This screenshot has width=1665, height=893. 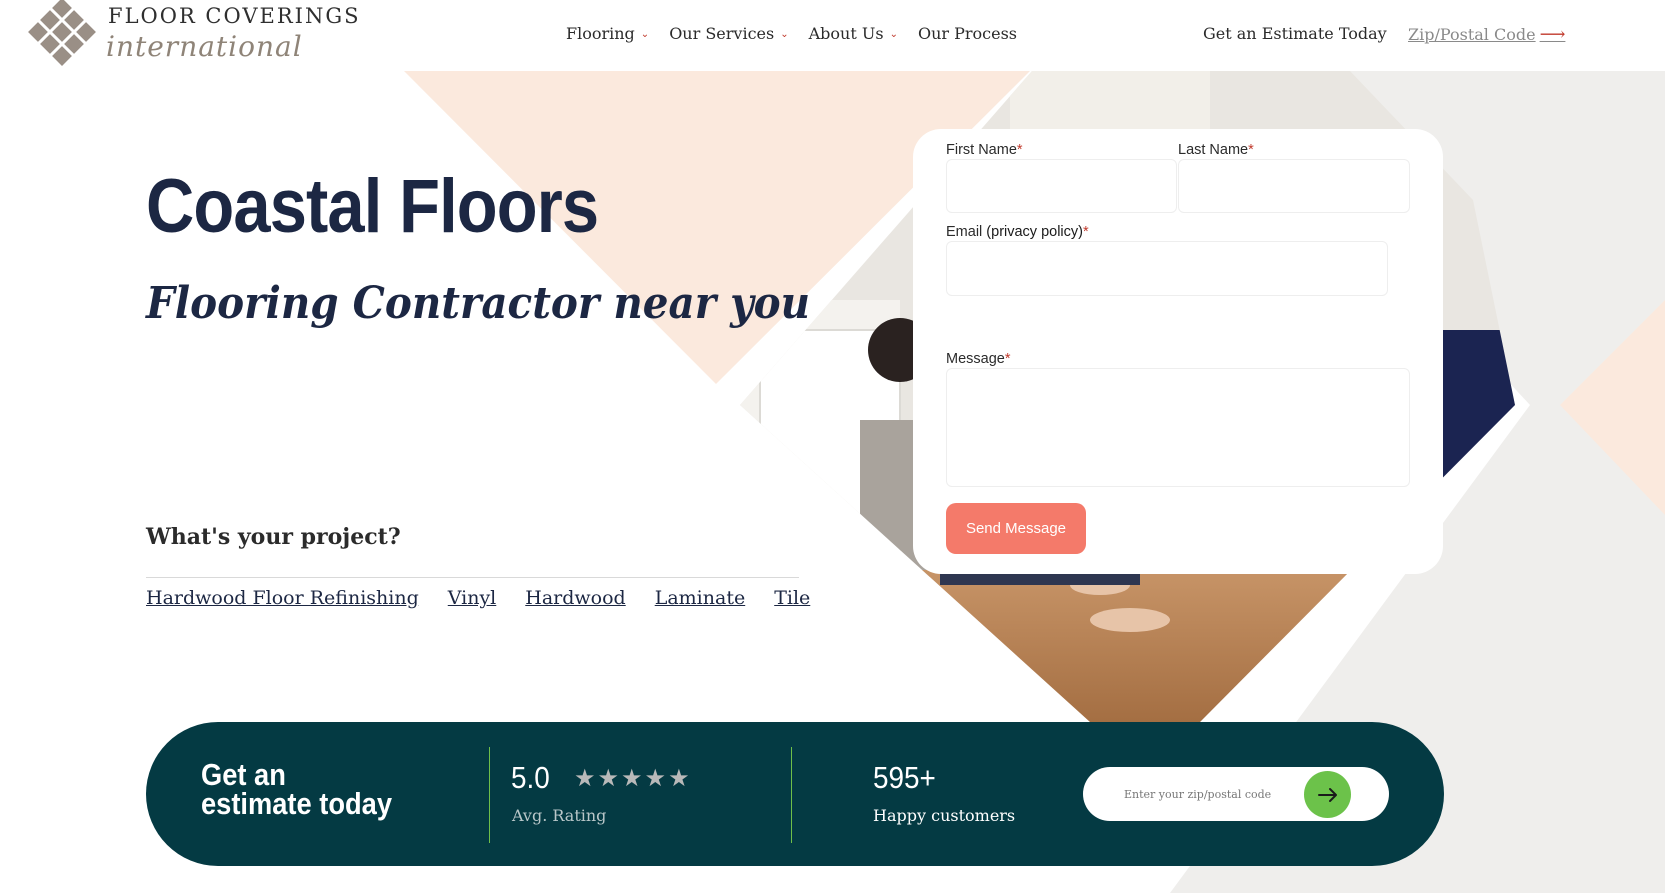 What do you see at coordinates (282, 598) in the screenshot?
I see `project-link-refinishing: Hardwood Floor Refinishing` at bounding box center [282, 598].